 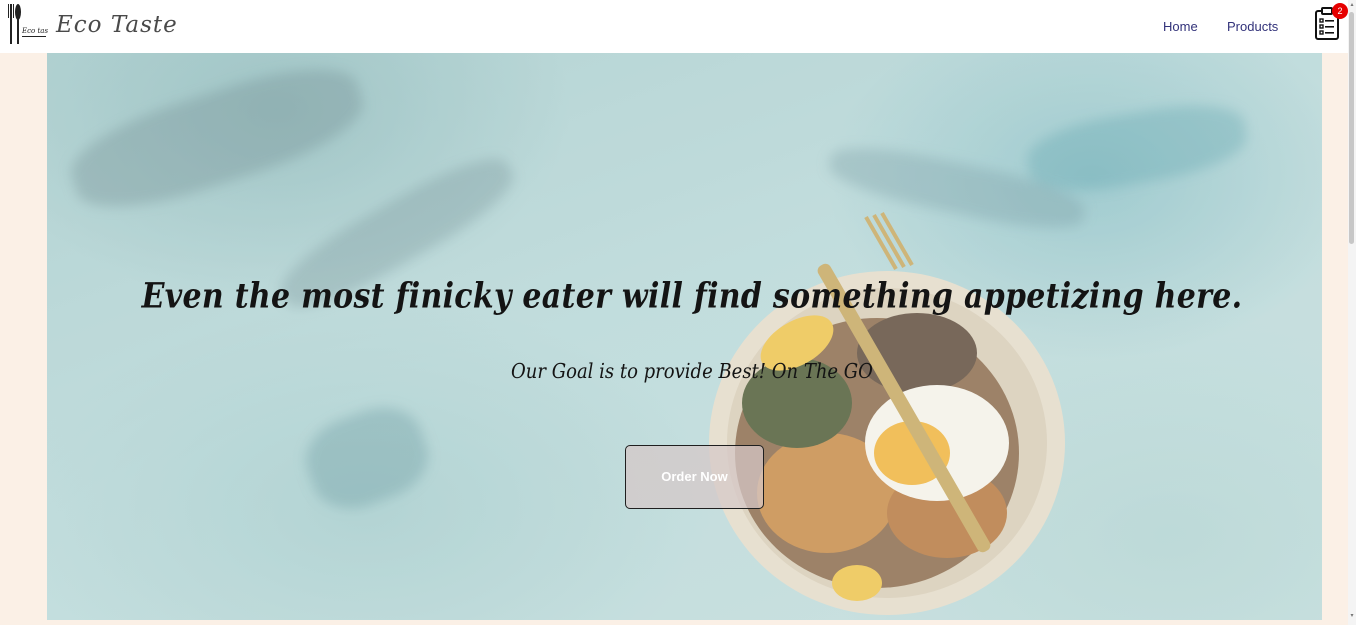 What do you see at coordinates (692, 371) in the screenshot?
I see `hero-subtitle: Our Goal is to provide Best! On The GO` at bounding box center [692, 371].